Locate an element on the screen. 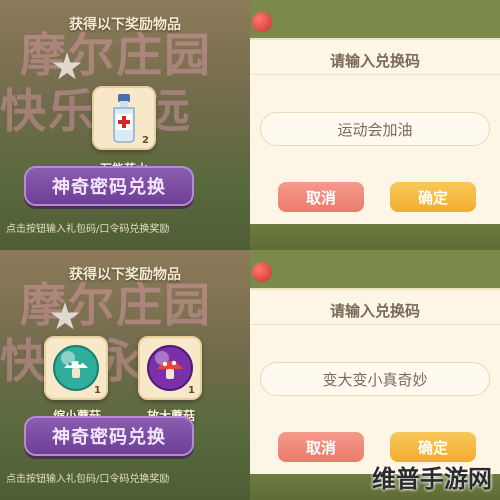 Image resolution: width=500 pixels, height=500 pixels. dialog-footer is located at coordinates (375, 237).